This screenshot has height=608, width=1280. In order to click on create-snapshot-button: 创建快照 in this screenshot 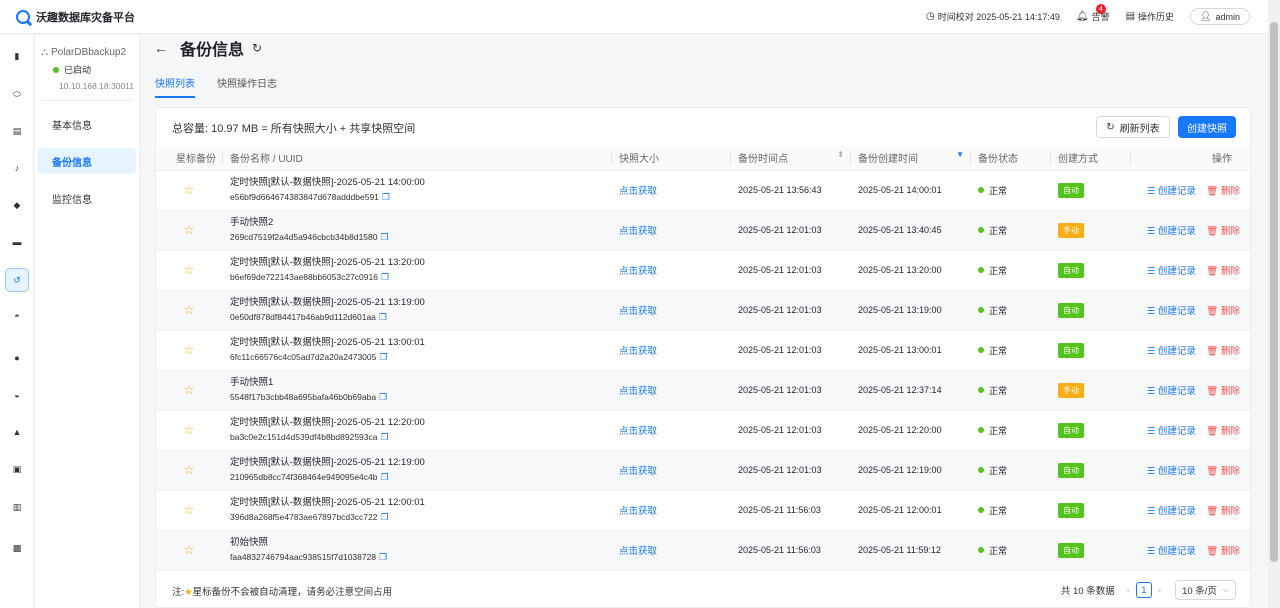, I will do `click(1207, 127)`.